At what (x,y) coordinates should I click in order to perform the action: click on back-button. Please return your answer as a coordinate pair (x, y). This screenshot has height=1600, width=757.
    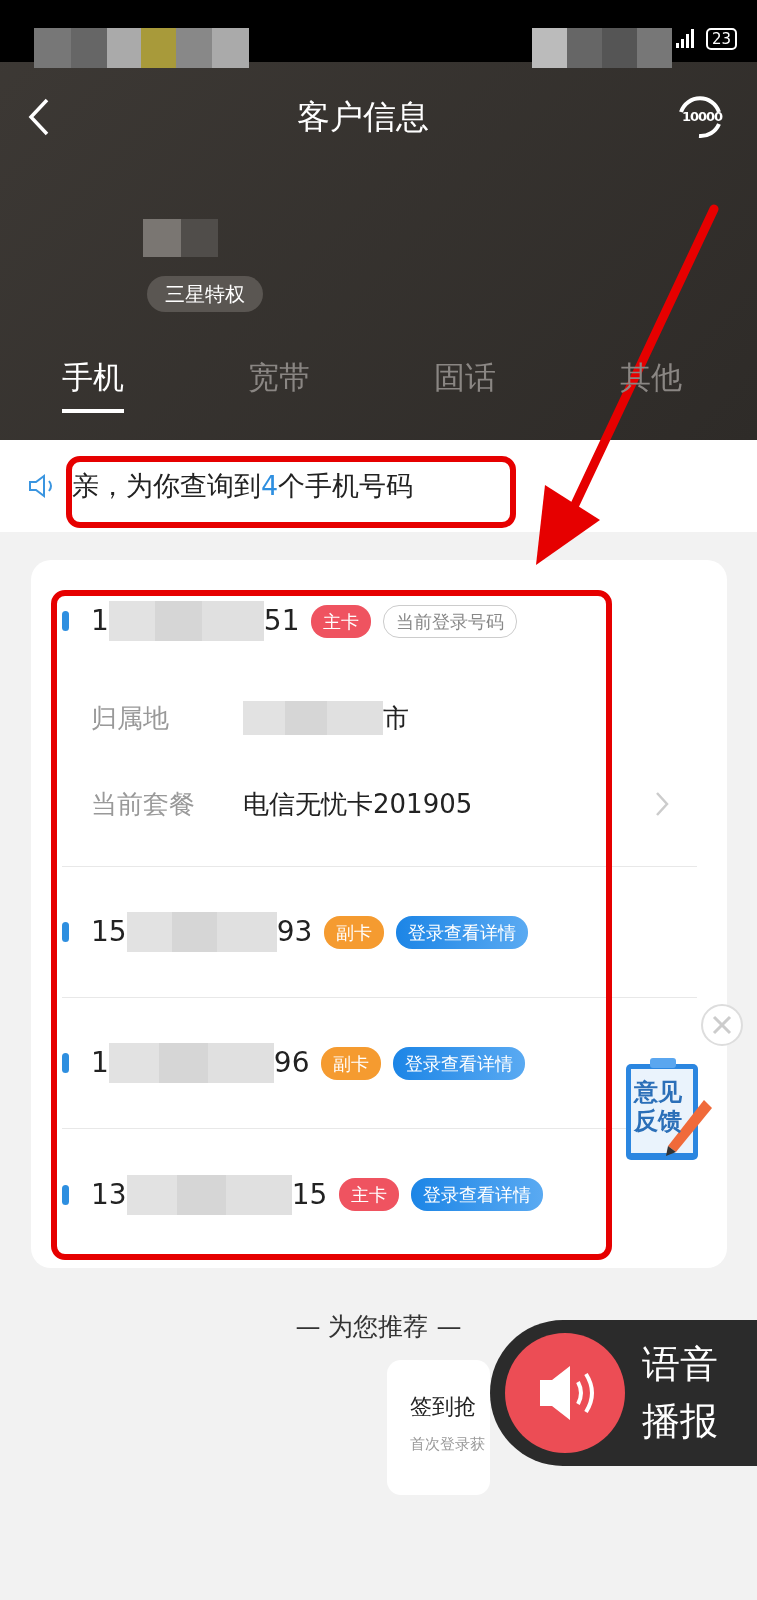
    Looking at the image, I should click on (39, 117).